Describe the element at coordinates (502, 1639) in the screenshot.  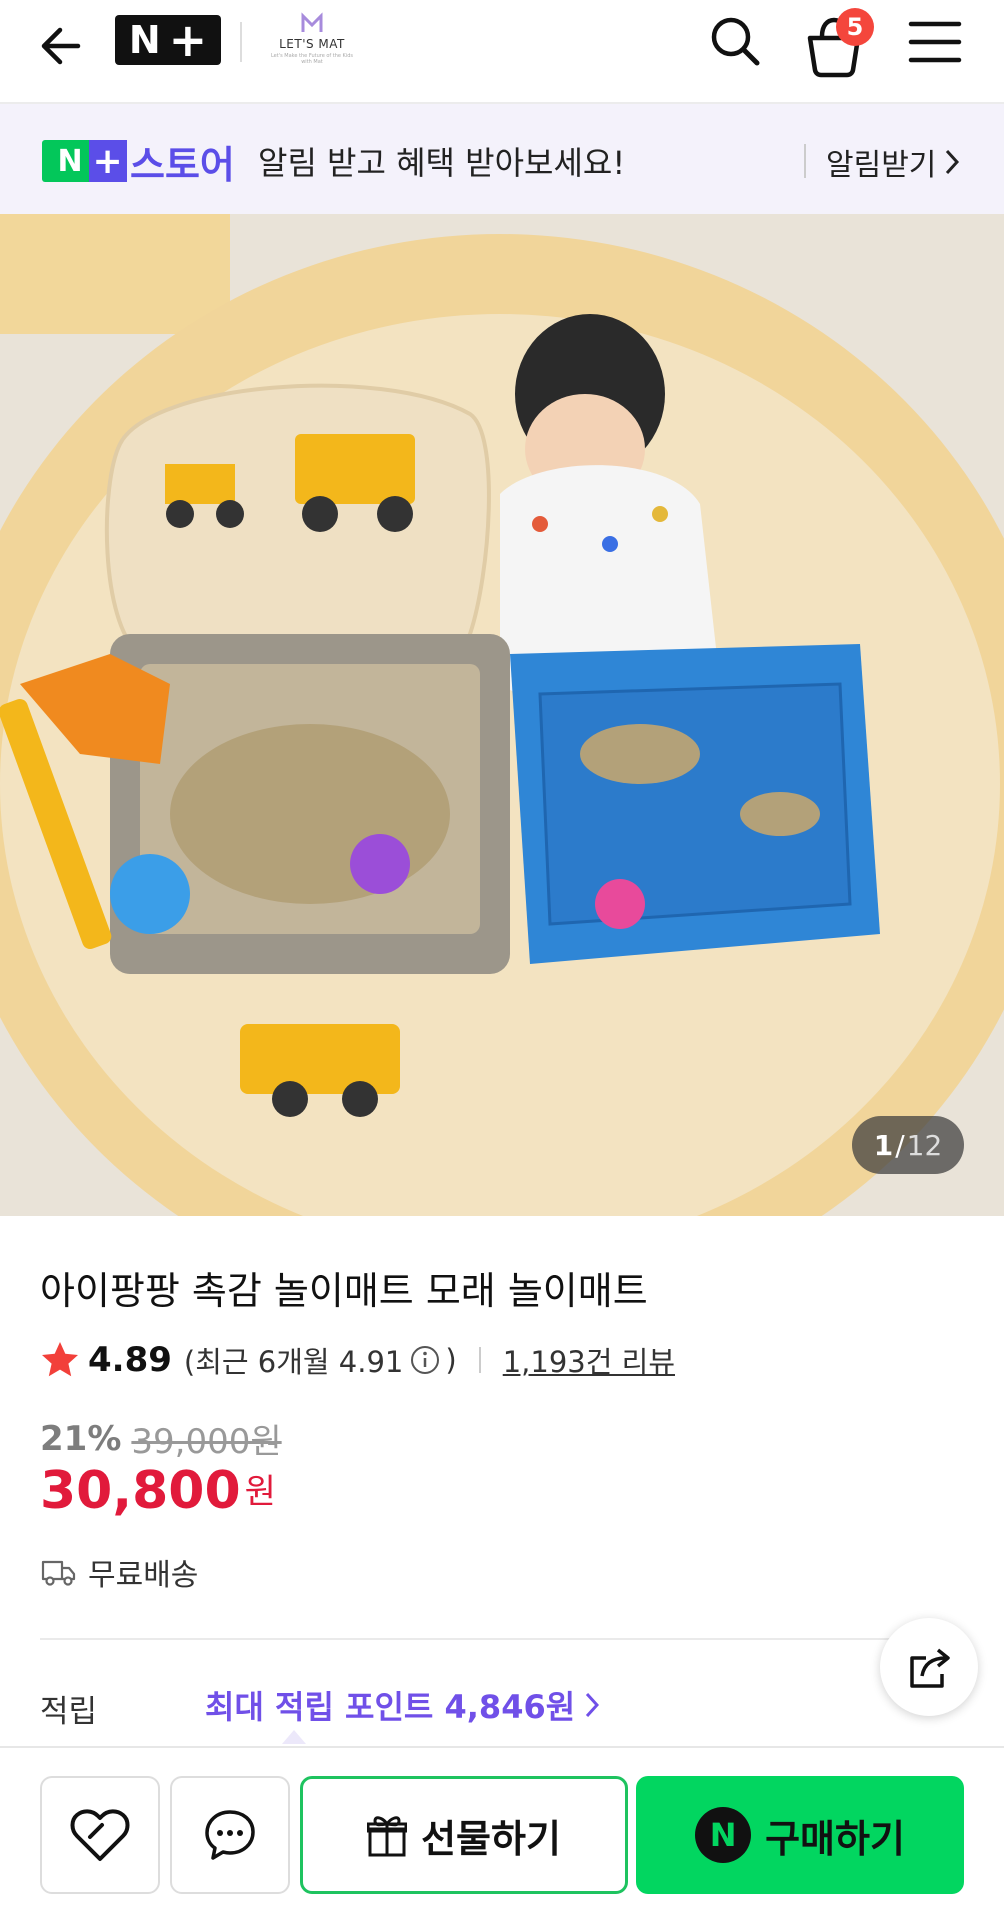
I see `section-divider` at that location.